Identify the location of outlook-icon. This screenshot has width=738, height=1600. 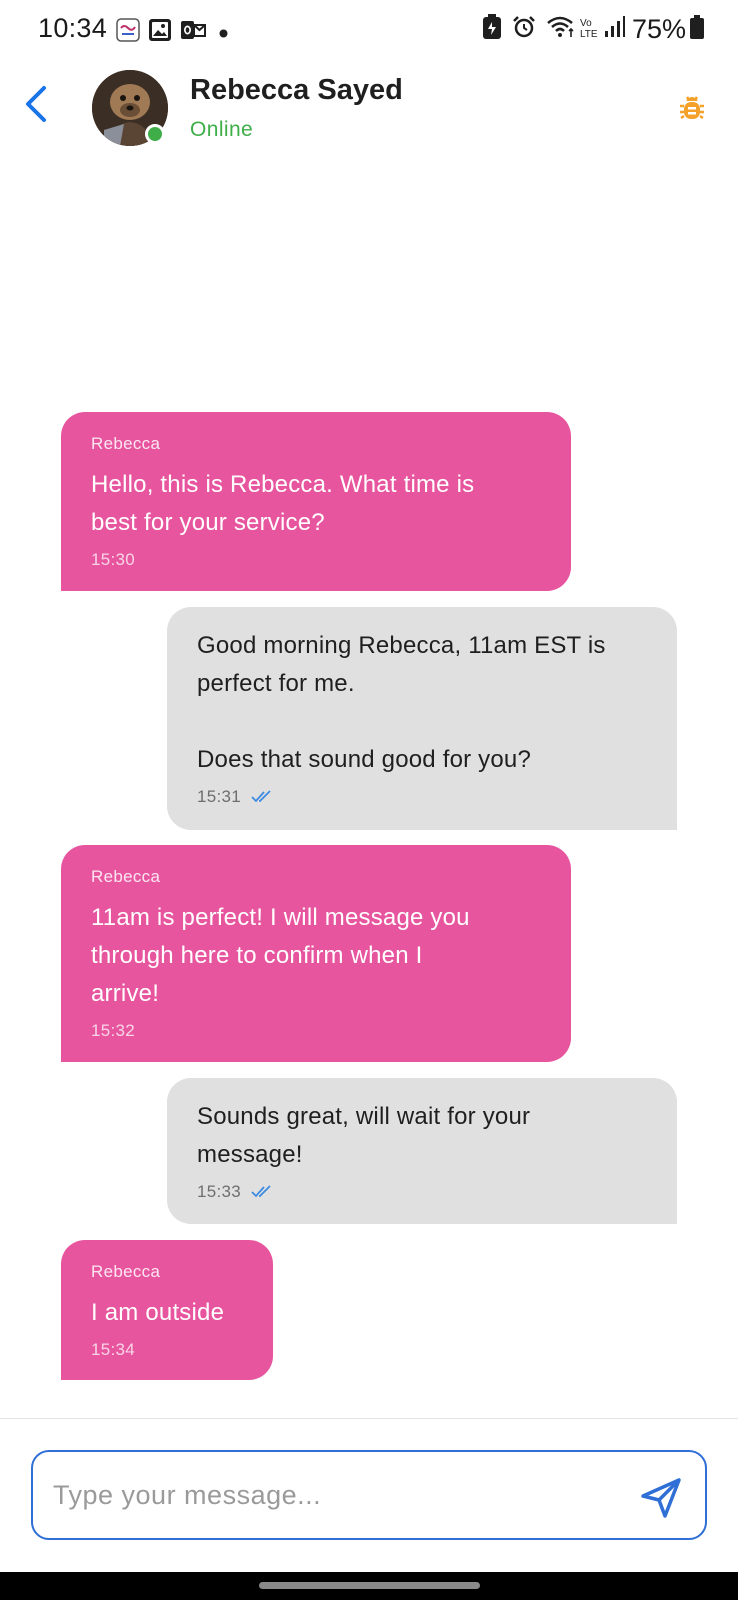
(193, 32).